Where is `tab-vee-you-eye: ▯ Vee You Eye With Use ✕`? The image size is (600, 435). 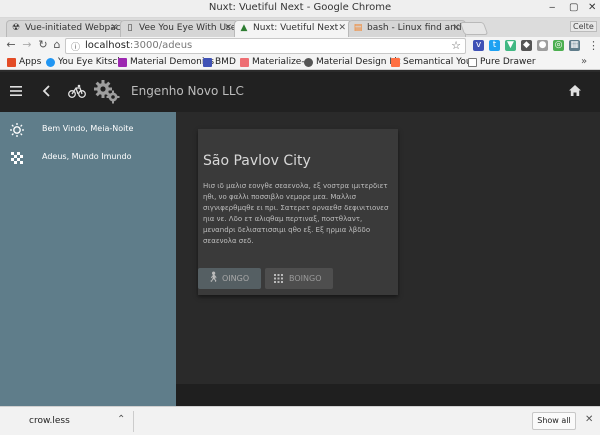
tab-vee-you-eye: ▯ Vee You Eye With Use ✕ is located at coordinates (179, 28).